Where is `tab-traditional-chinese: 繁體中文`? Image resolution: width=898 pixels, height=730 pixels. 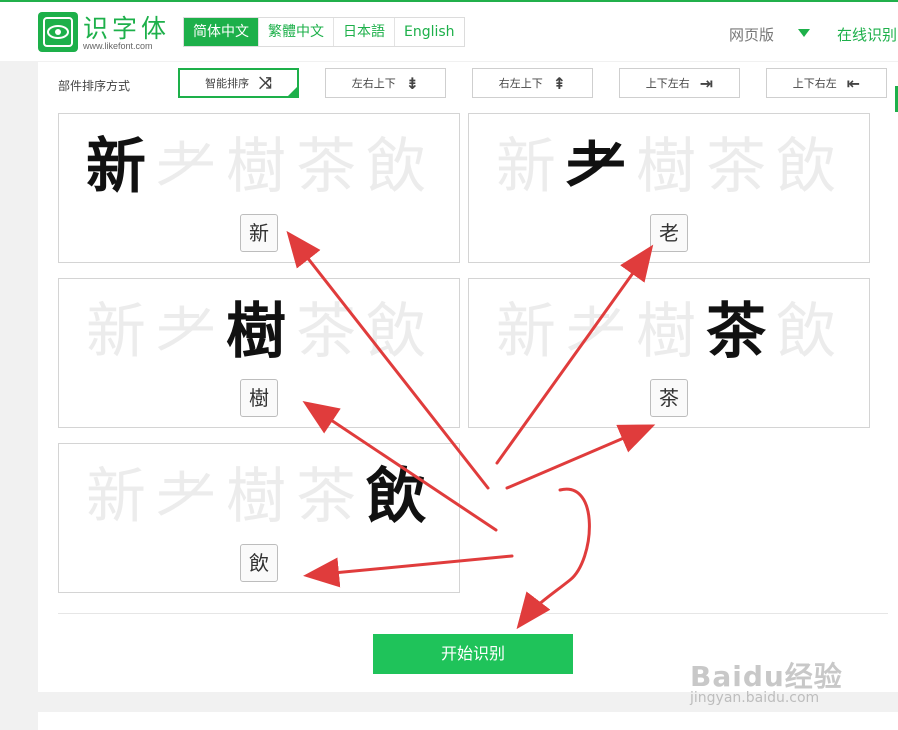
tab-traditional-chinese: 繁體中文 is located at coordinates (296, 32).